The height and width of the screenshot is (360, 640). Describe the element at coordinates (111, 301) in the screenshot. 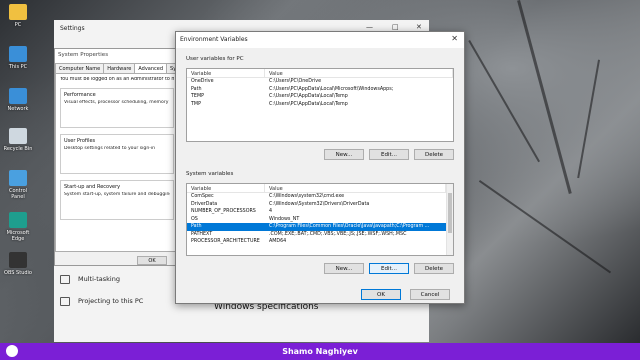

I see `nav-item-label: Projecting to this PC` at that location.